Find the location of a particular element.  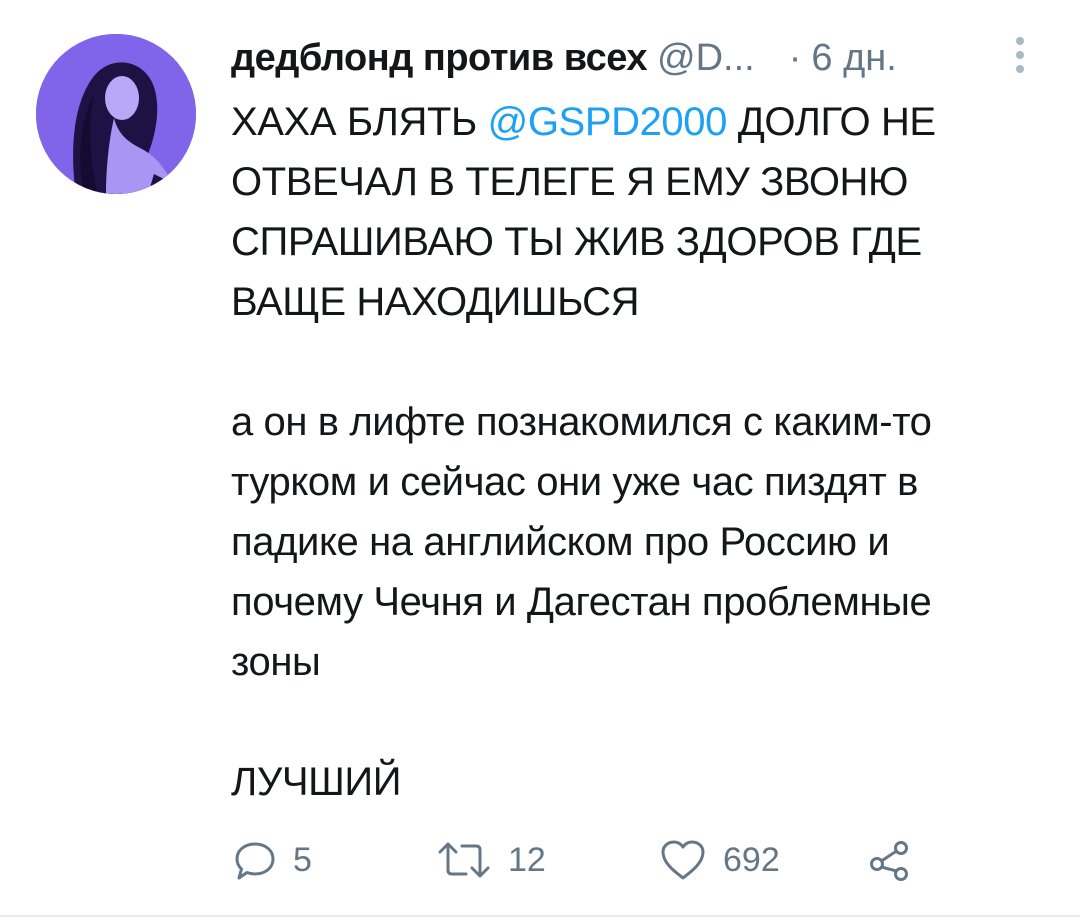

reply-count: 5 is located at coordinates (302, 859).